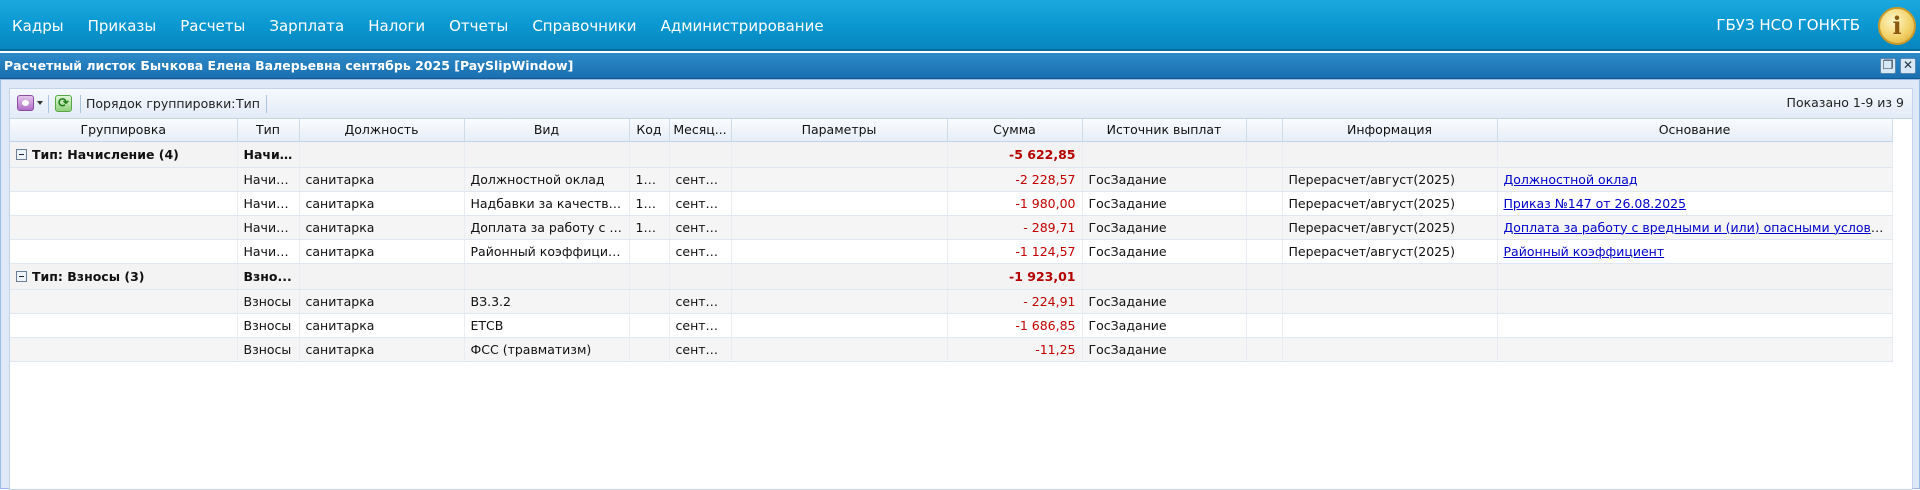 Image resolution: width=1920 pixels, height=490 pixels. What do you see at coordinates (1695, 130) in the screenshot?
I see `column-header-basis: Основание` at bounding box center [1695, 130].